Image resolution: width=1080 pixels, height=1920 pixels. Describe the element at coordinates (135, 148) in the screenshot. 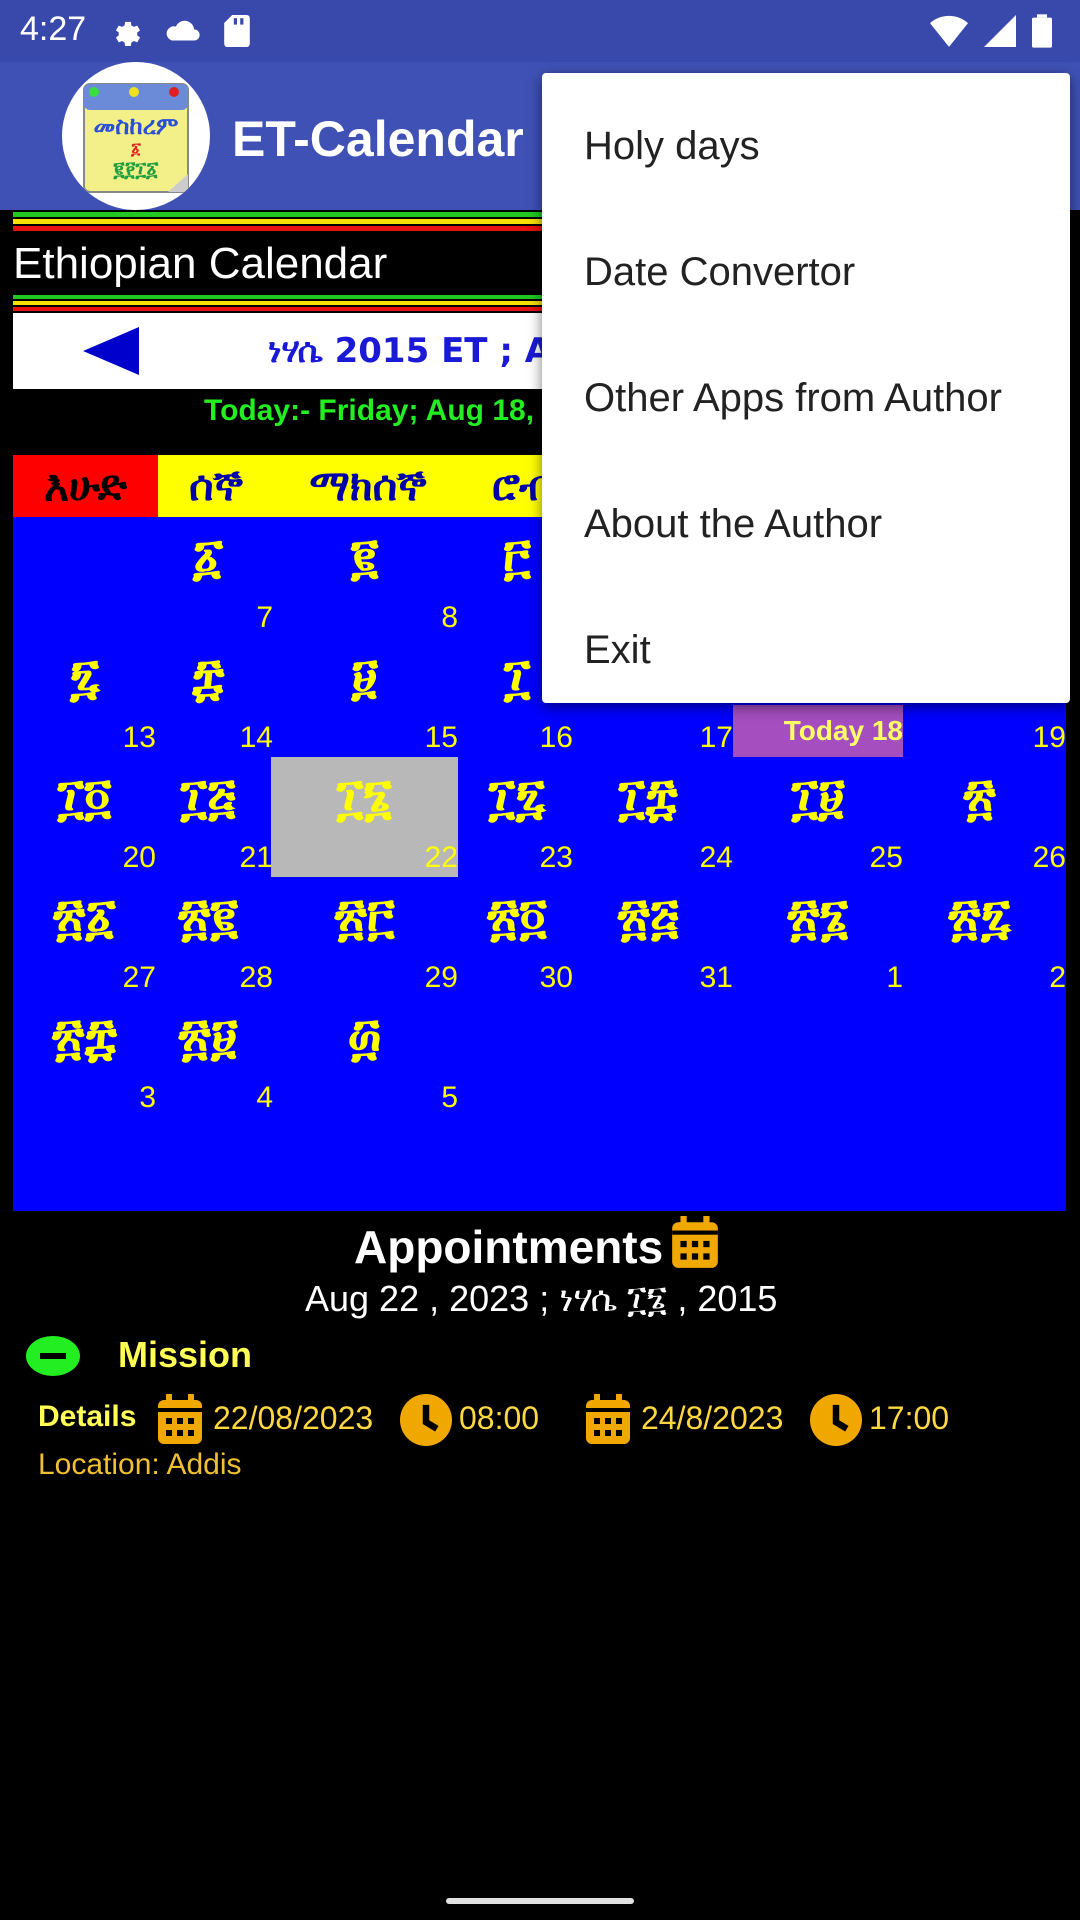

I see `logo-line2: ፩` at that location.